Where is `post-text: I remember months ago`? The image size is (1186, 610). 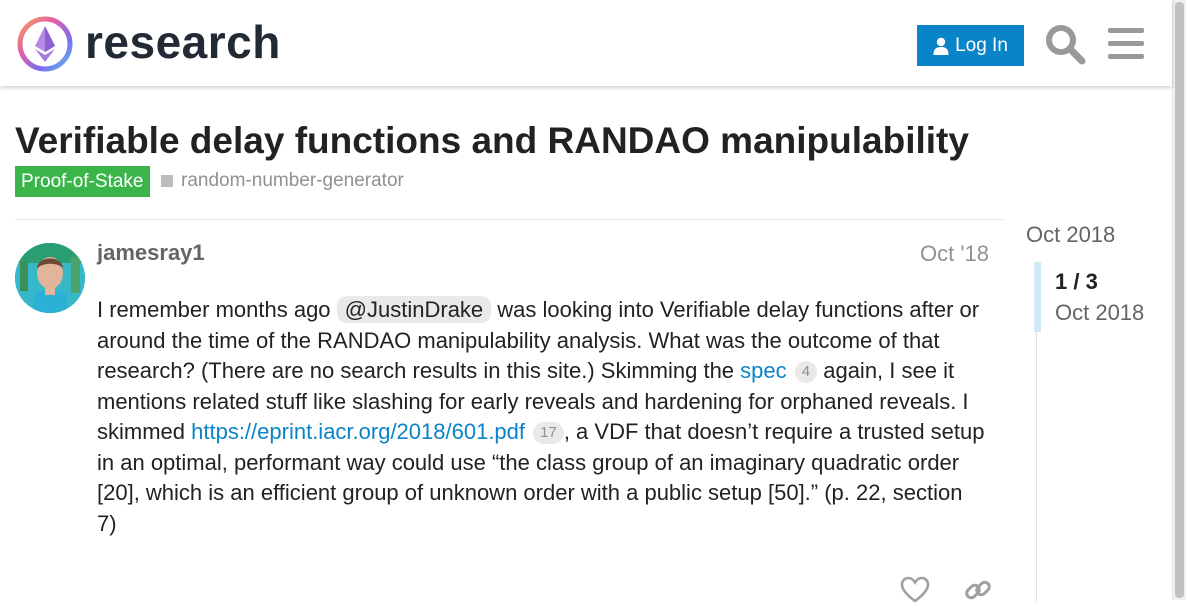 post-text: I remember months ago is located at coordinates (217, 309).